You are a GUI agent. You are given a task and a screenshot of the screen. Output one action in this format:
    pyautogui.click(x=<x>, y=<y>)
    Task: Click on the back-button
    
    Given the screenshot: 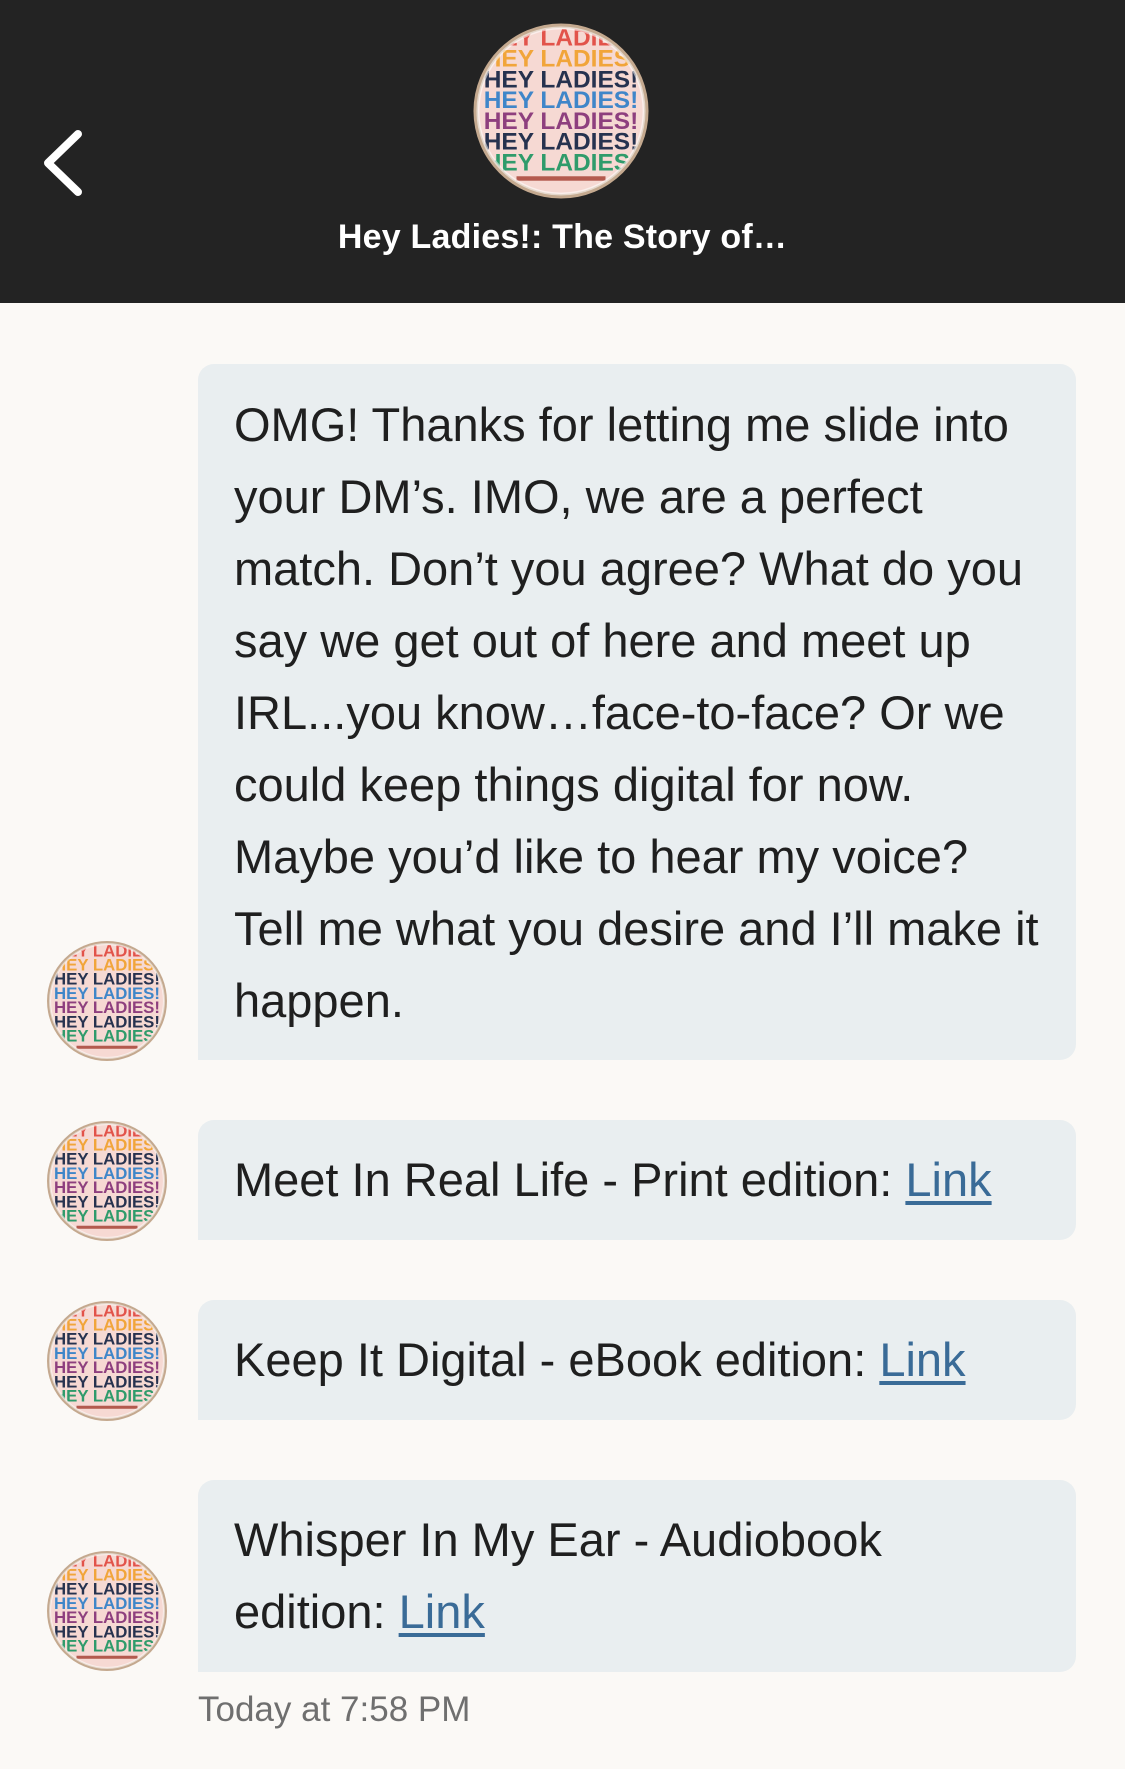 What is the action you would take?
    pyautogui.click(x=64, y=163)
    